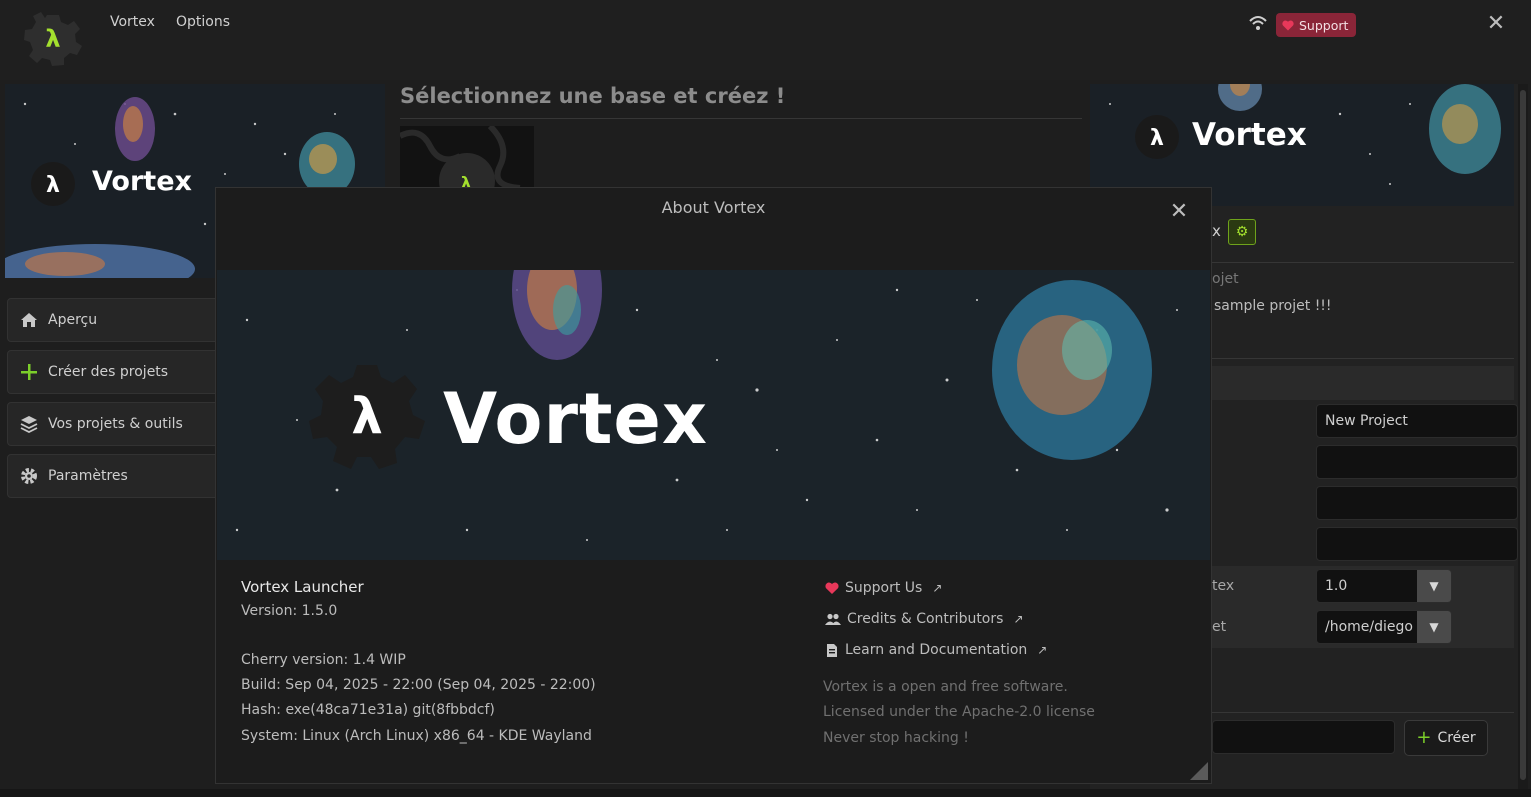  Describe the element at coordinates (1258, 23) in the screenshot. I see `wifi-icon` at that location.